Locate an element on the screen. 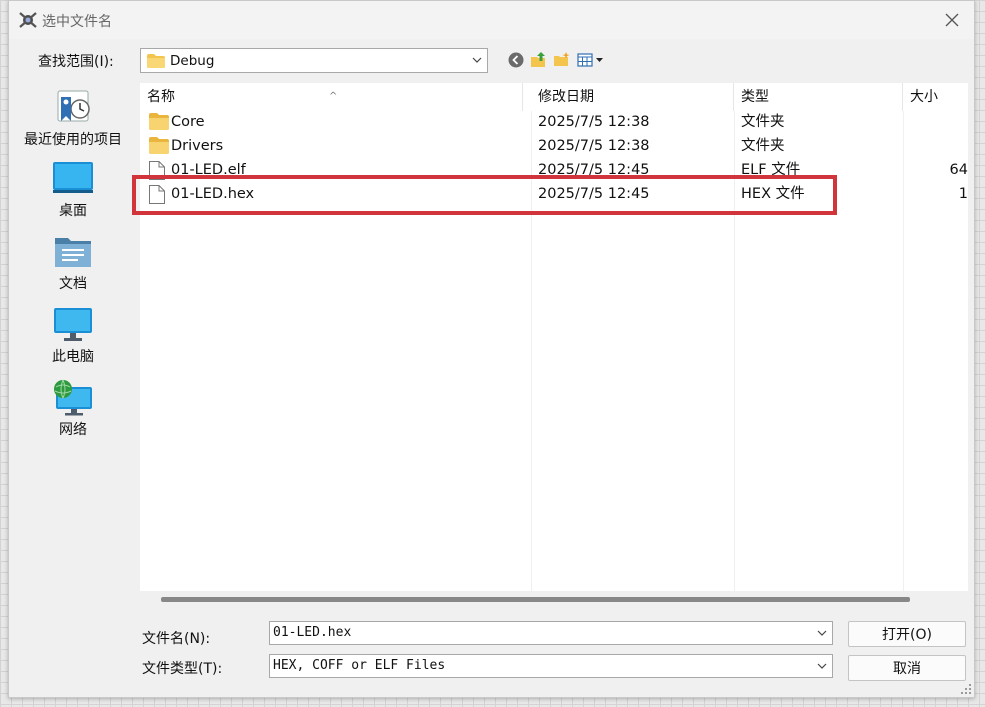 The width and height of the screenshot is (985, 707). file-row-drivers: Drivers 2025/7/5 12:38 文件夹 is located at coordinates (554, 146).